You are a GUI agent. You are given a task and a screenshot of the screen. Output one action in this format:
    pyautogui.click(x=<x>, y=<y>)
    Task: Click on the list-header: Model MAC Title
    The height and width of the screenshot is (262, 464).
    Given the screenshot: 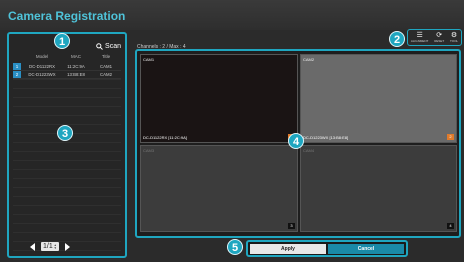 What is the action you would take?
    pyautogui.click(x=67, y=58)
    